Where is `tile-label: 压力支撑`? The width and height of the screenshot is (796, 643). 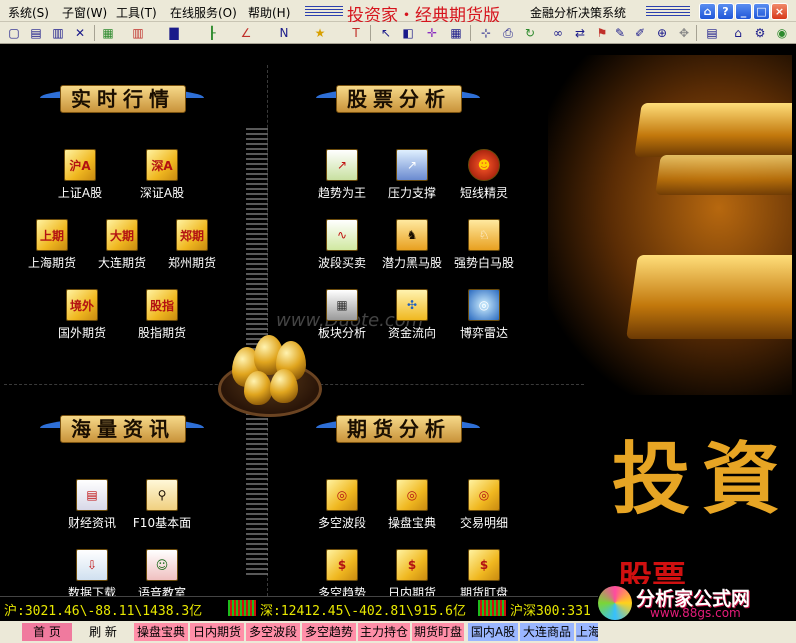 tile-label: 压力支撑 is located at coordinates (411, 193).